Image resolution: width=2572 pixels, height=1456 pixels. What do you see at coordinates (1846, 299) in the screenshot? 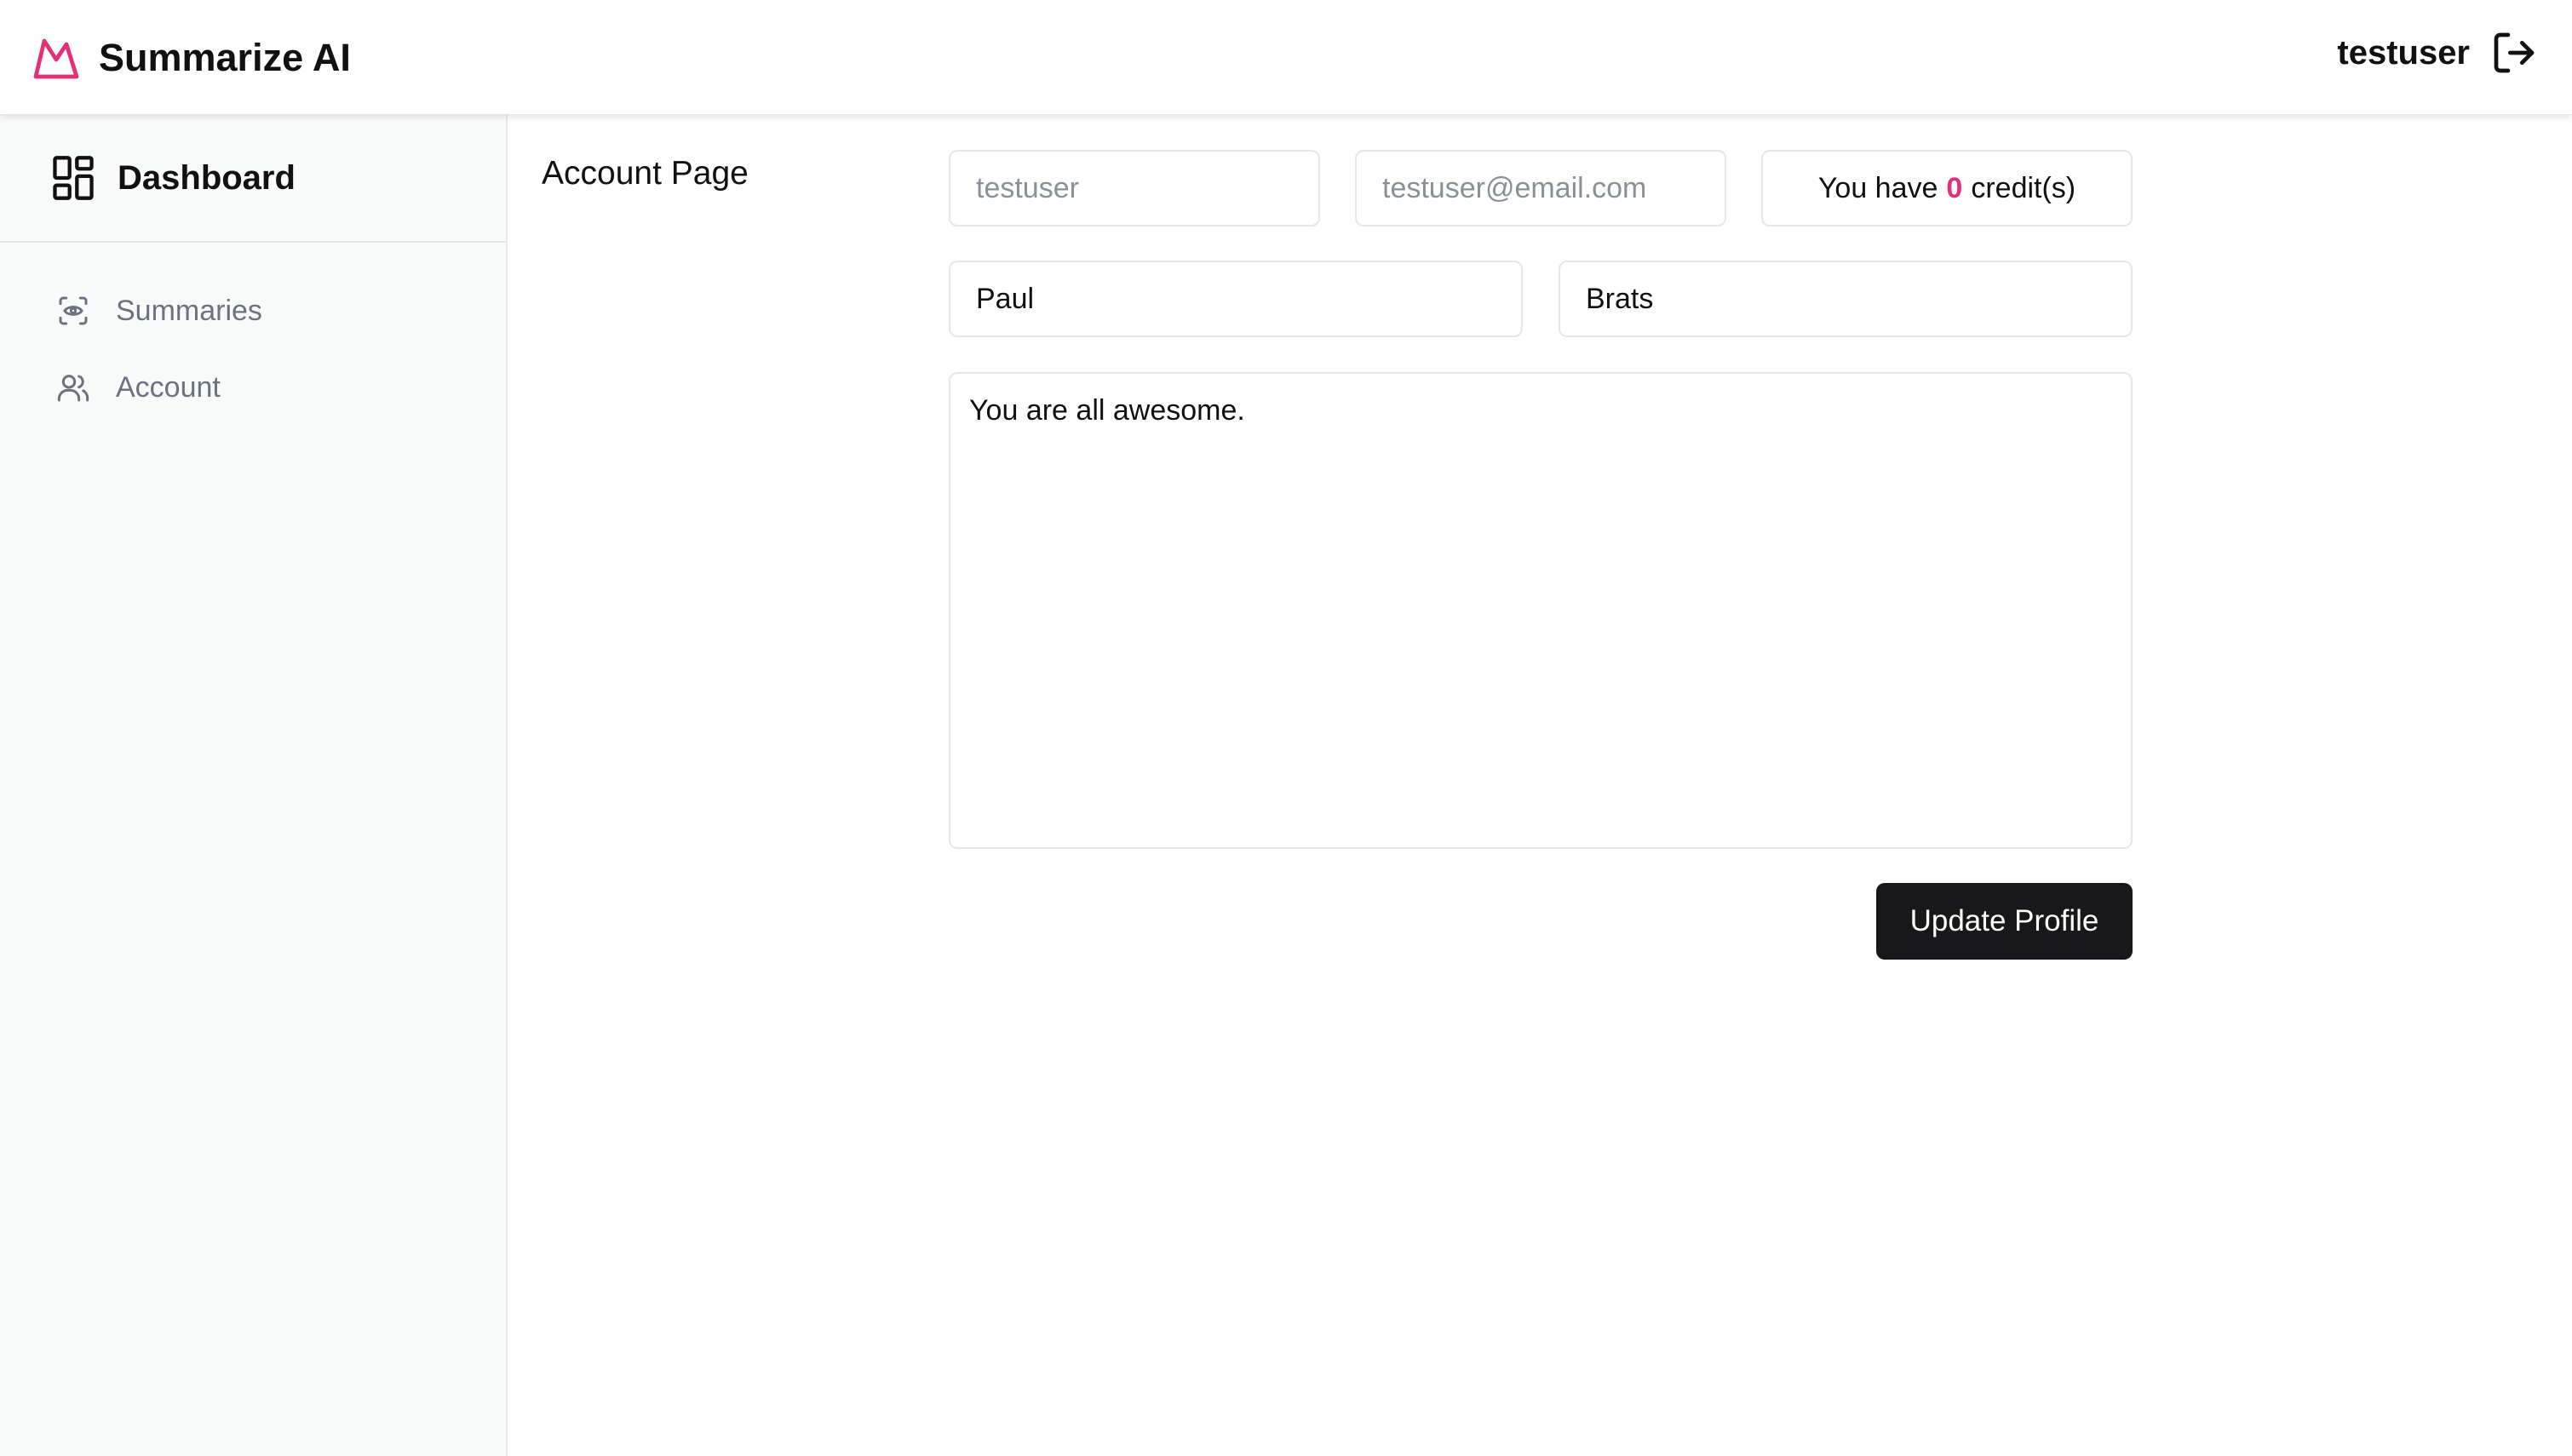
I see `last-name-input` at bounding box center [1846, 299].